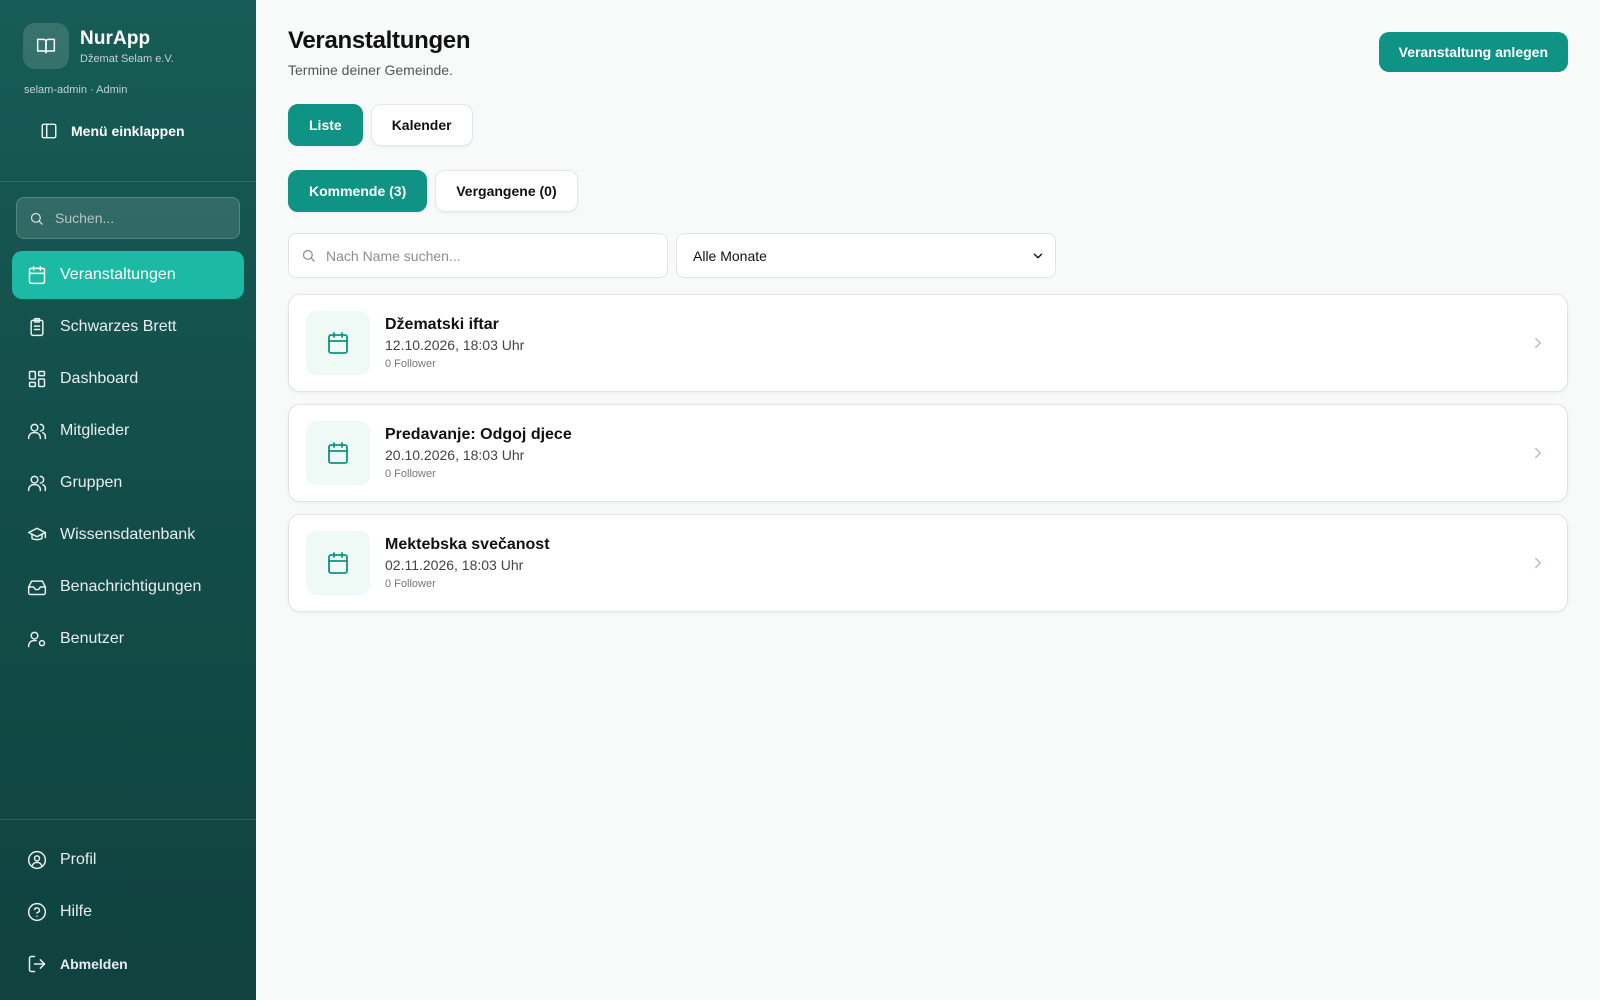  I want to click on collapse-menu-label: Menü einklappen, so click(128, 131).